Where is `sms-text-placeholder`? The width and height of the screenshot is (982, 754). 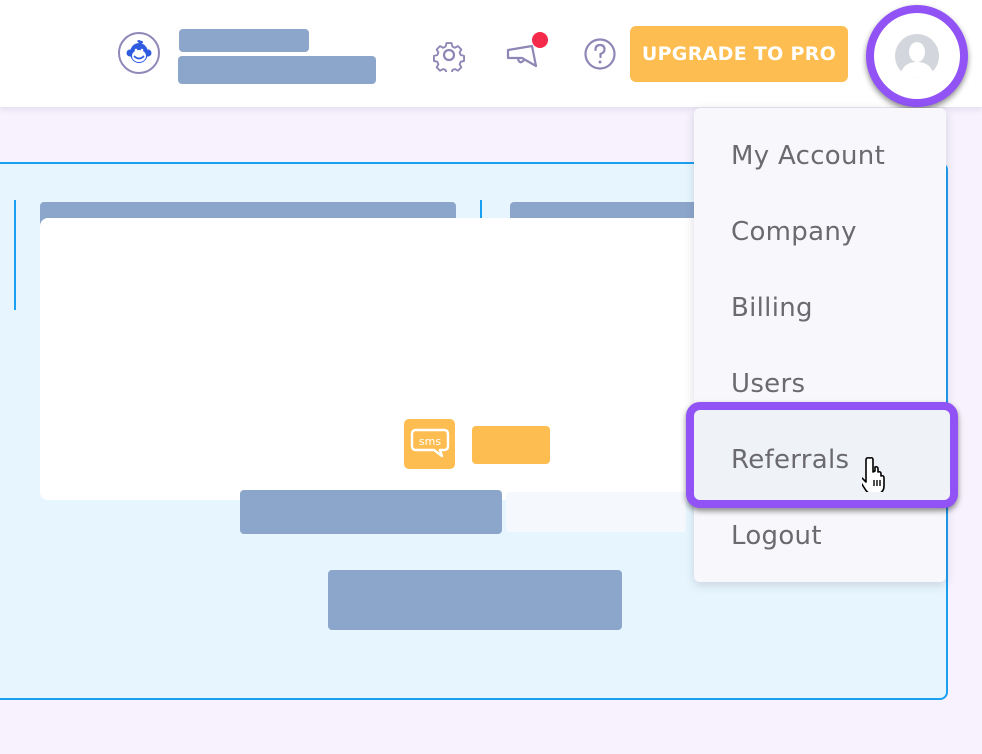
sms-text-placeholder is located at coordinates (371, 512).